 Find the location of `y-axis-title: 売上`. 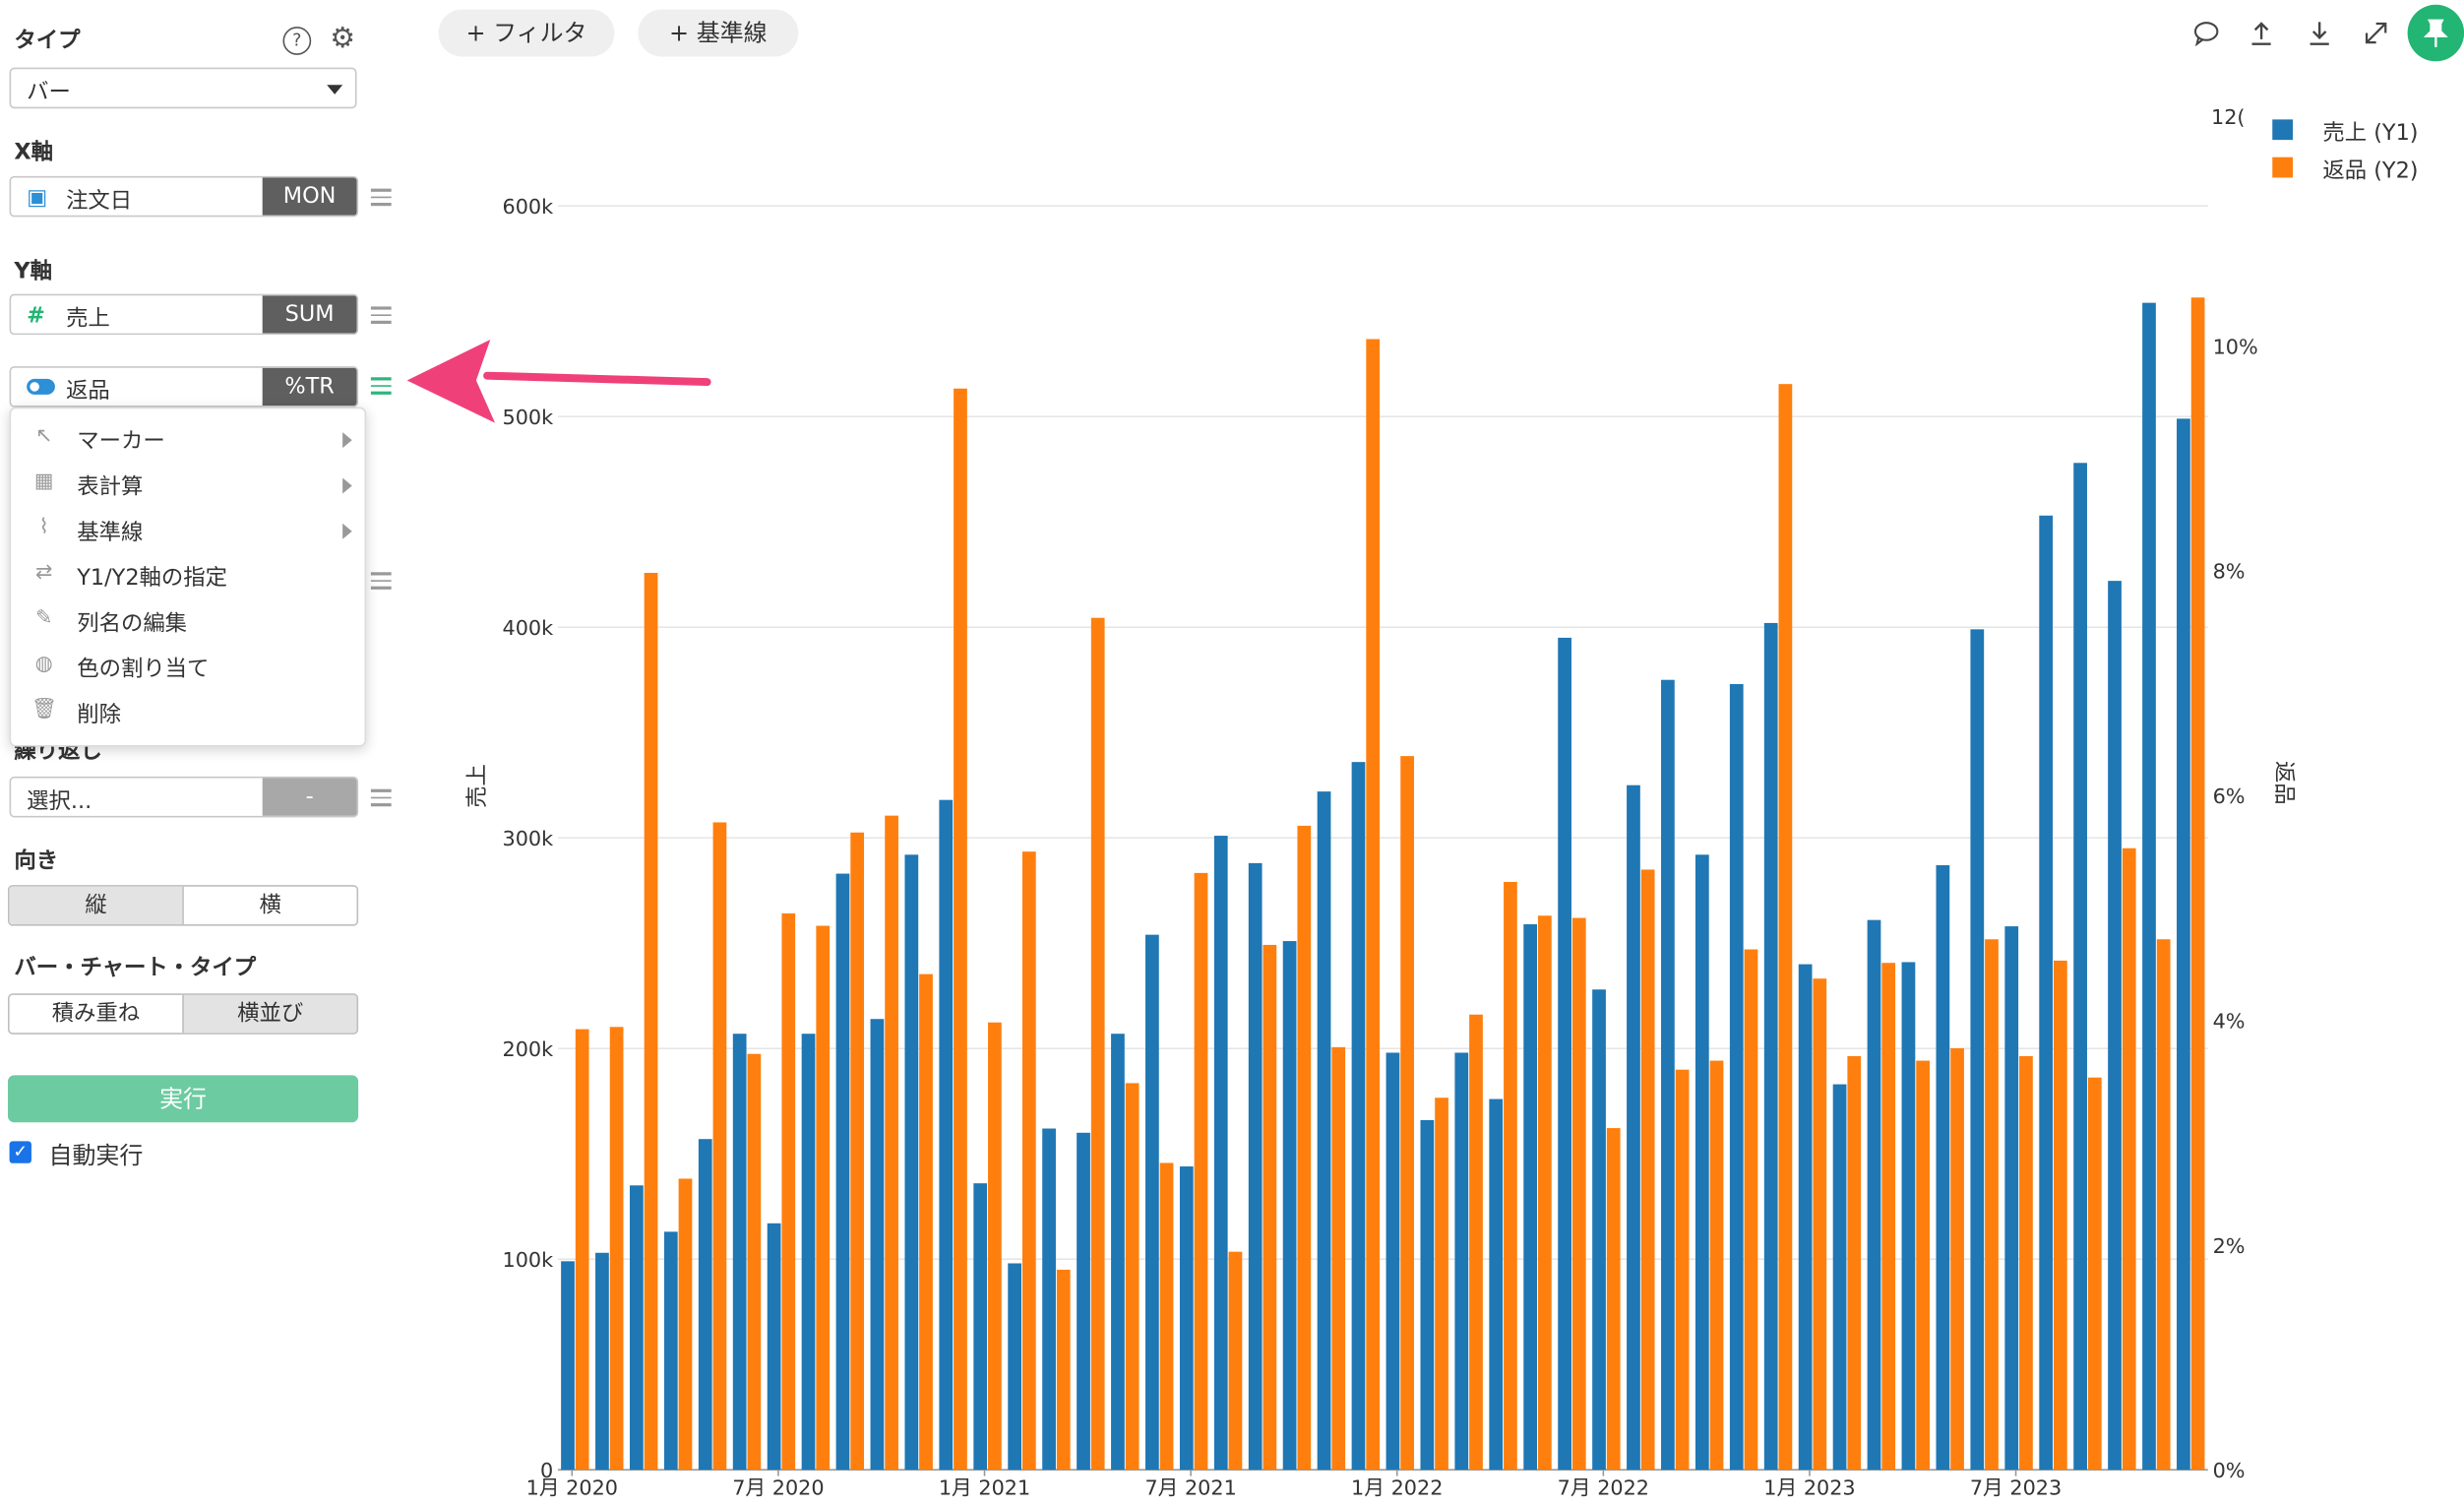

y-axis-title: 売上 is located at coordinates (477, 786).